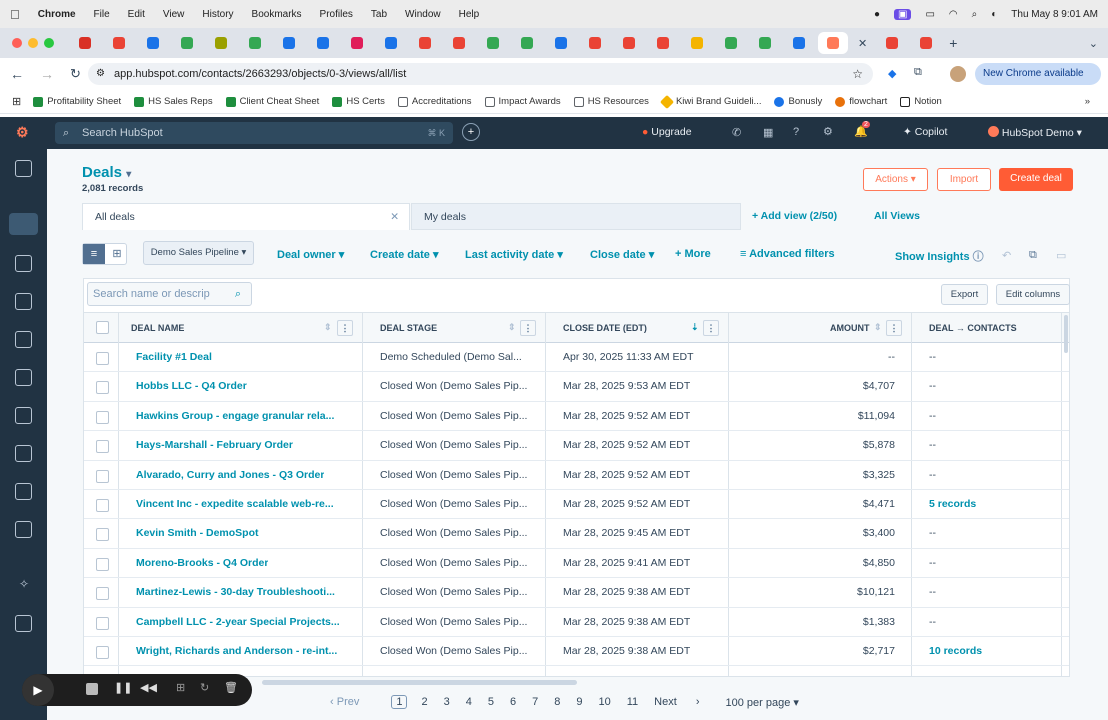 Image resolution: width=1108 pixels, height=720 pixels. What do you see at coordinates (123, 687) in the screenshot?
I see `pause-icon: ❚❚` at bounding box center [123, 687].